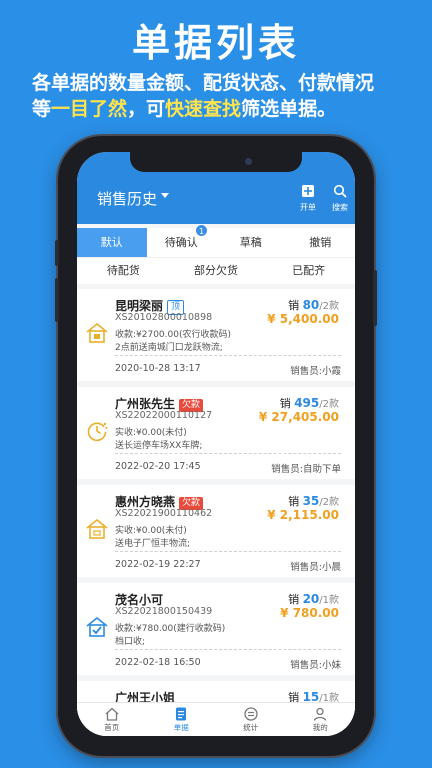  What do you see at coordinates (308, 191) in the screenshot?
I see `plus-square-icon` at bounding box center [308, 191].